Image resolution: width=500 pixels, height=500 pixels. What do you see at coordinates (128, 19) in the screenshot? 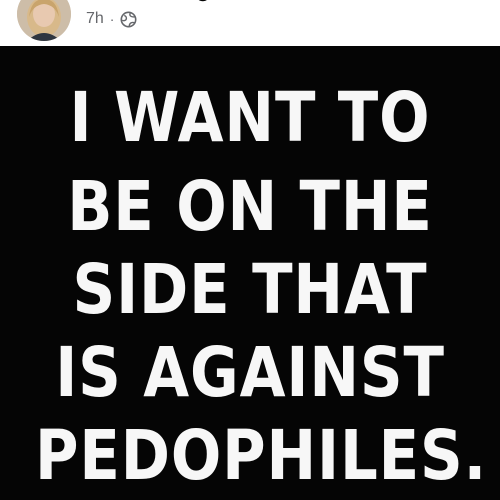
I see `globe-icon` at bounding box center [128, 19].